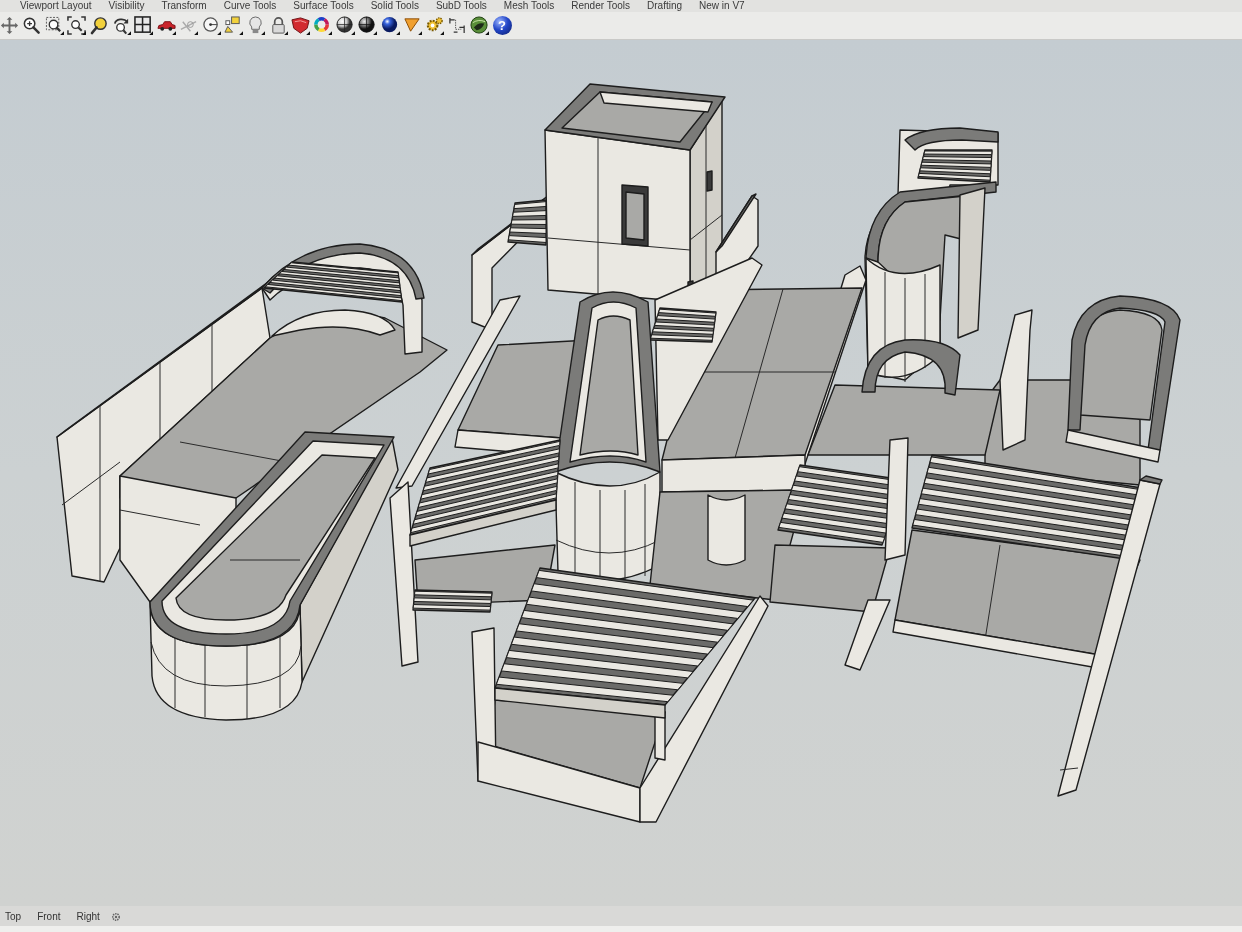  What do you see at coordinates (394, 6) in the screenshot?
I see `ribbon-tab: Solid Tools` at bounding box center [394, 6].